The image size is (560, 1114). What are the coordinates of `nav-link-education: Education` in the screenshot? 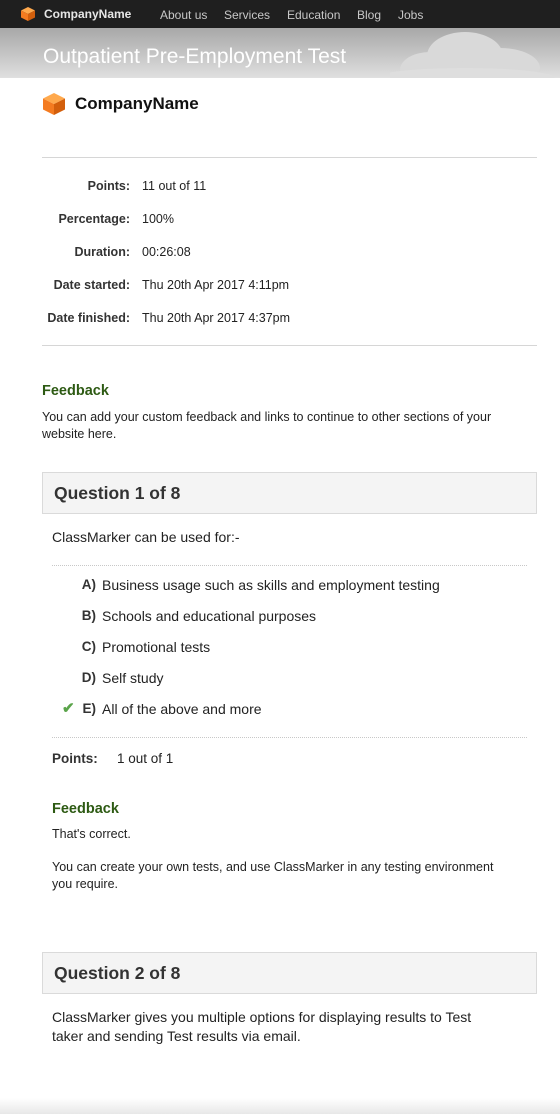 It's located at (313, 15).